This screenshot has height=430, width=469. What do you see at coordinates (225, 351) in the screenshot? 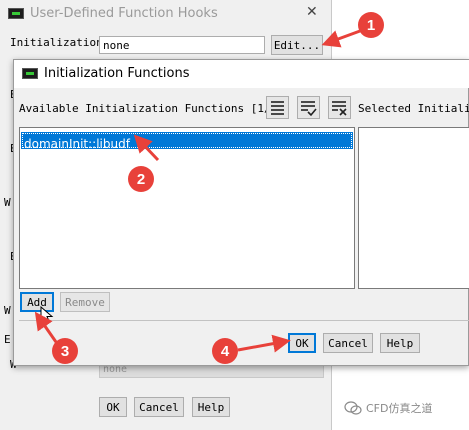
I see `annotation-4: 4` at bounding box center [225, 351].